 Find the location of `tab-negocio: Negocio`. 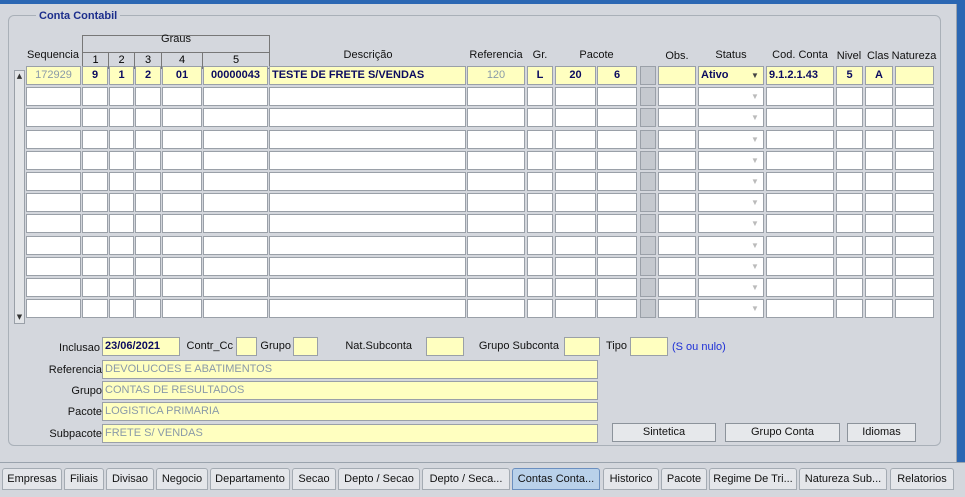

tab-negocio: Negocio is located at coordinates (182, 479).